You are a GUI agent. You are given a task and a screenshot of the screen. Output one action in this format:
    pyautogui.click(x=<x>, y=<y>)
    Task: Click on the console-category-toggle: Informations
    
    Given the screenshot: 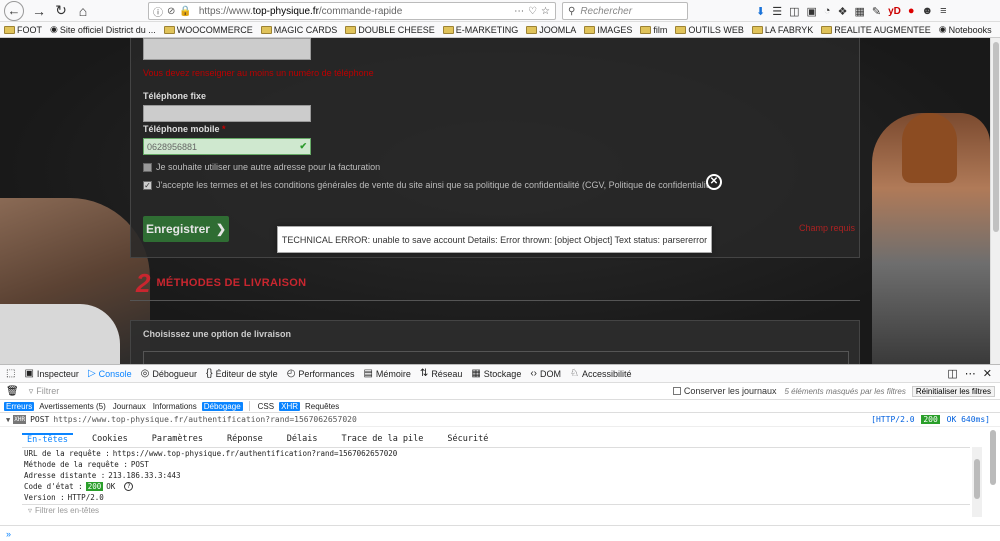 What is the action you would take?
    pyautogui.click(x=175, y=406)
    